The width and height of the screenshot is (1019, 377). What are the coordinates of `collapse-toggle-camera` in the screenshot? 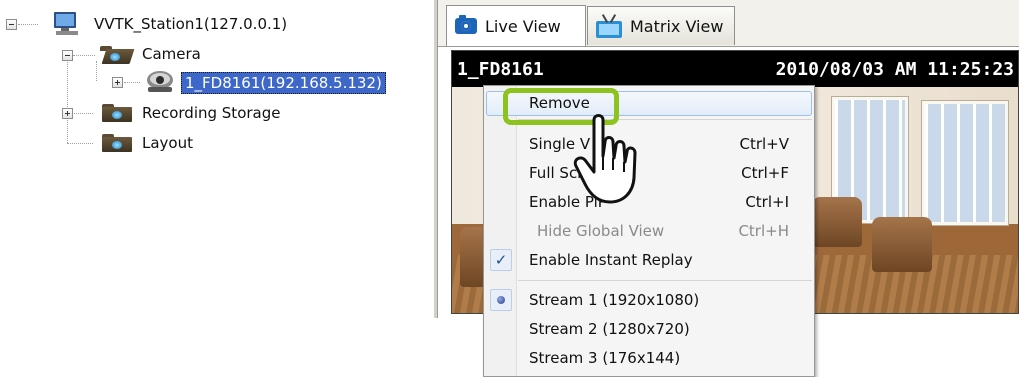 It's located at (67, 55).